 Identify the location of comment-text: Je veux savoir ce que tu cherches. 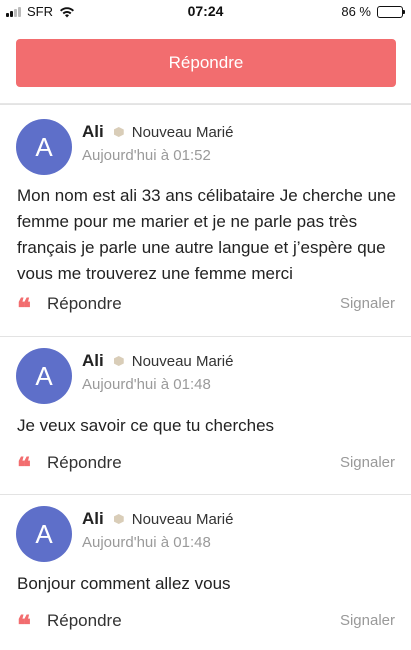
(146, 425).